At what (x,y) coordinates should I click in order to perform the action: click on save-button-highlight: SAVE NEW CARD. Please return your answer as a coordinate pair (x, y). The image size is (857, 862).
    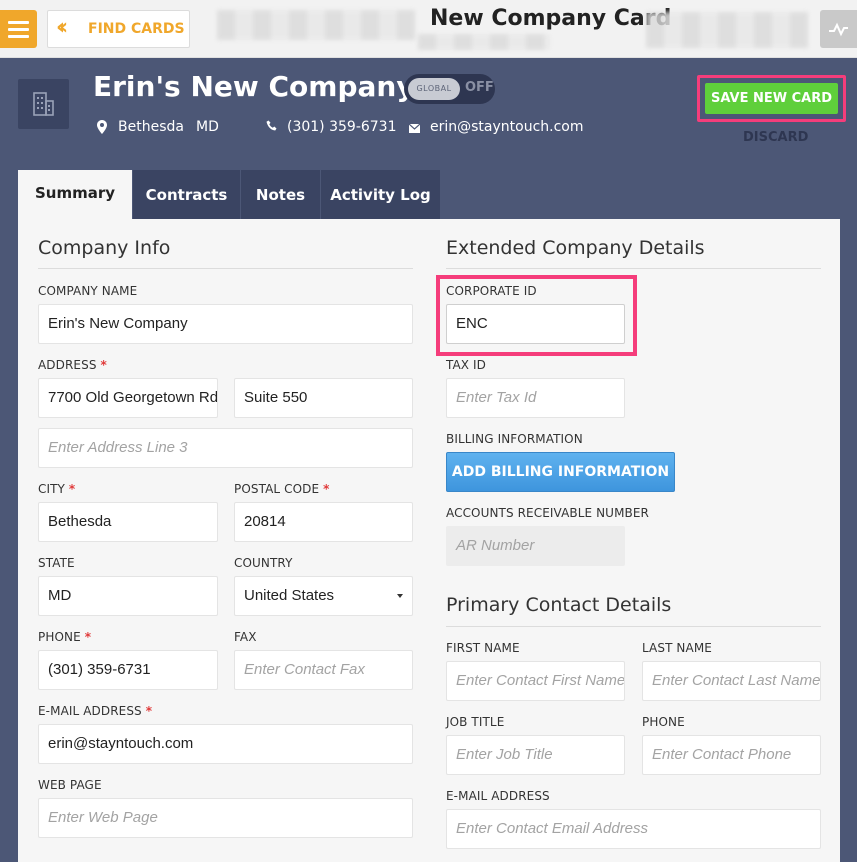
    Looking at the image, I should click on (771, 98).